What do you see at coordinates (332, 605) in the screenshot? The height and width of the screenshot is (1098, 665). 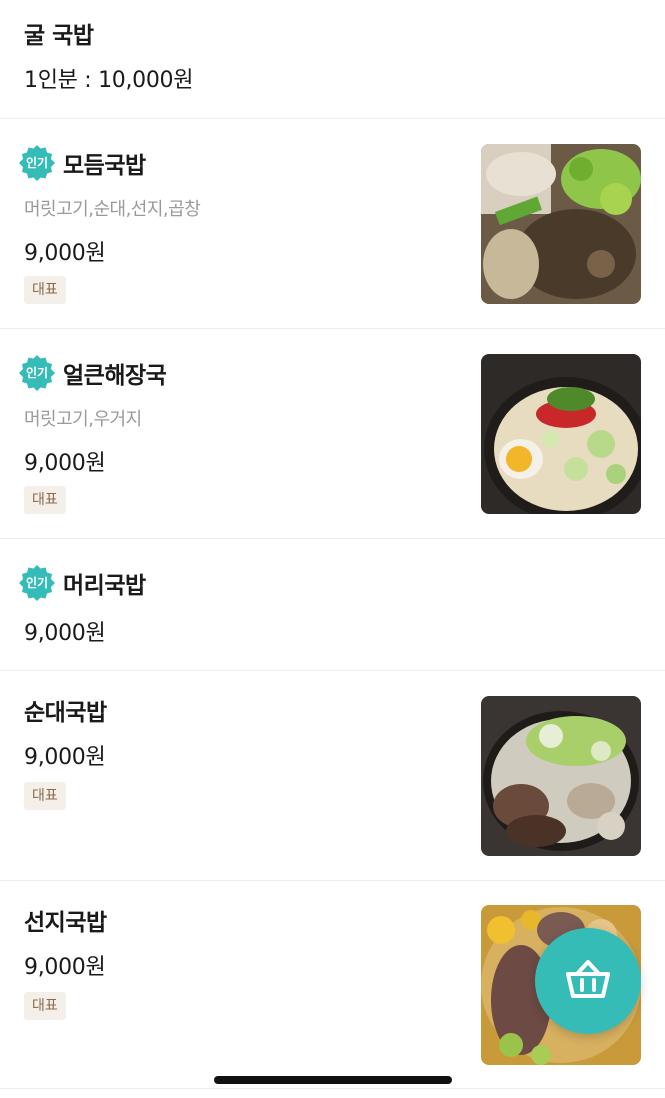 I see `menu-item-meori-gukbap: 인기 머리국밥 9,000원` at bounding box center [332, 605].